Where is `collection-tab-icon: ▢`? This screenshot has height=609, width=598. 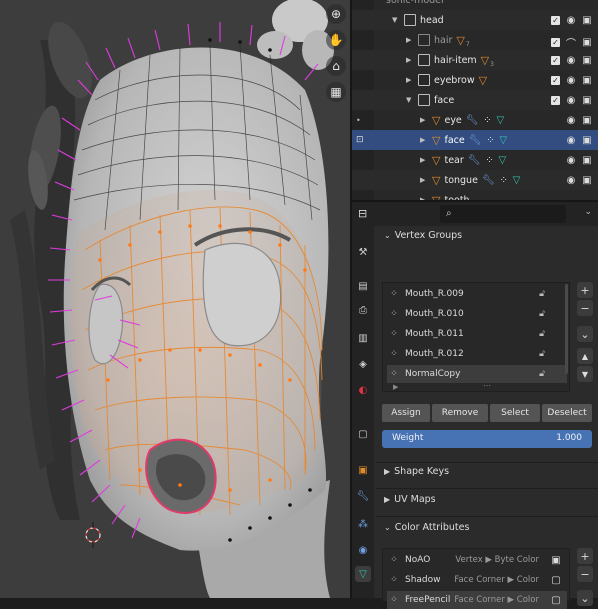 collection-tab-icon: ▢ is located at coordinates (363, 434).